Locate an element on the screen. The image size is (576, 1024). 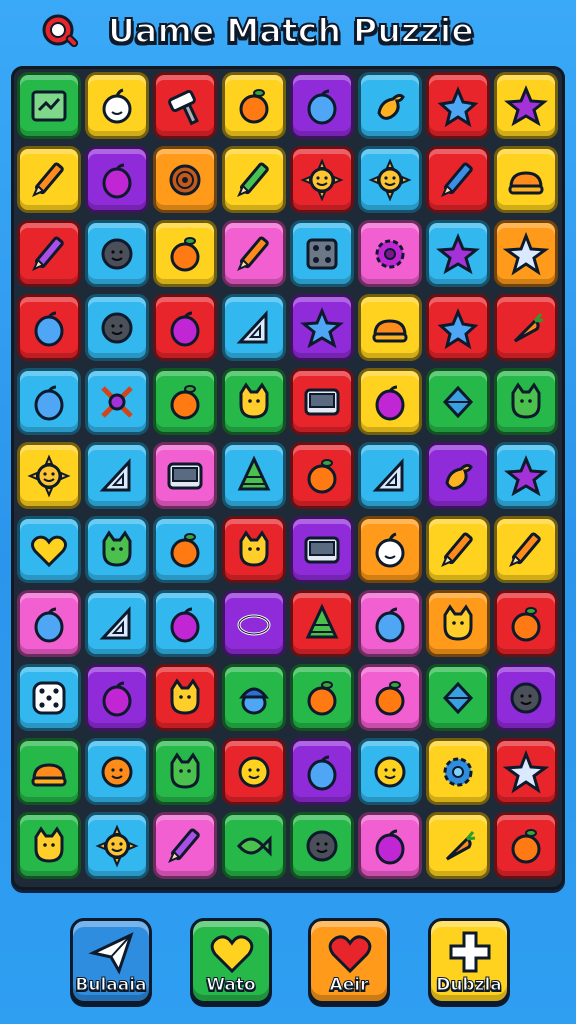
star-white-icon is located at coordinates (526, 254).